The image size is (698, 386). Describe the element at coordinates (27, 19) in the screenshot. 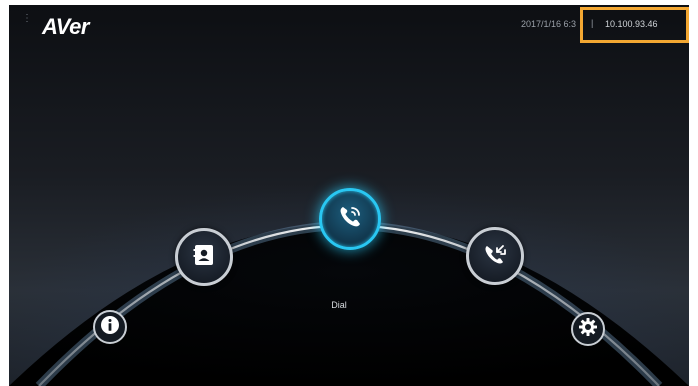

I see `menu-handle-icon: ⋮` at that location.